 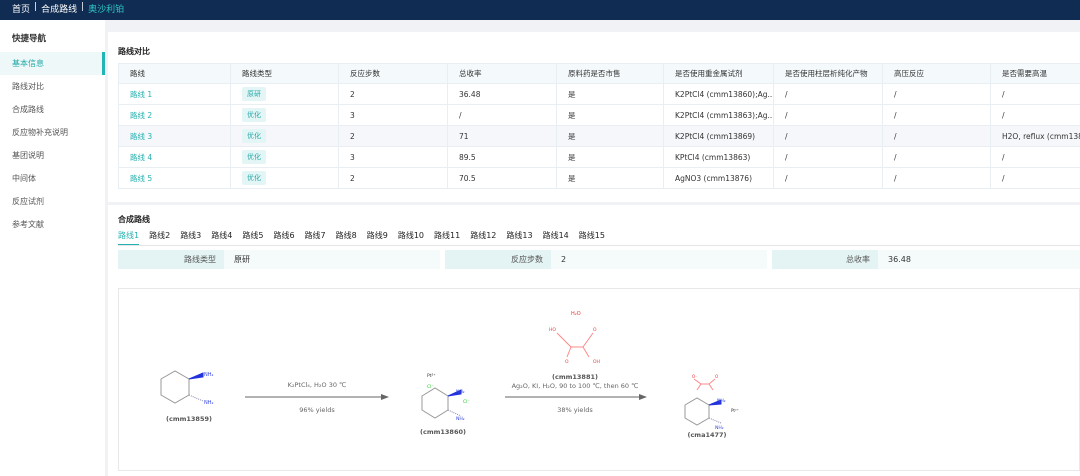 What do you see at coordinates (576, 314) in the screenshot?
I see `h2o-label: H₂O` at bounding box center [576, 314].